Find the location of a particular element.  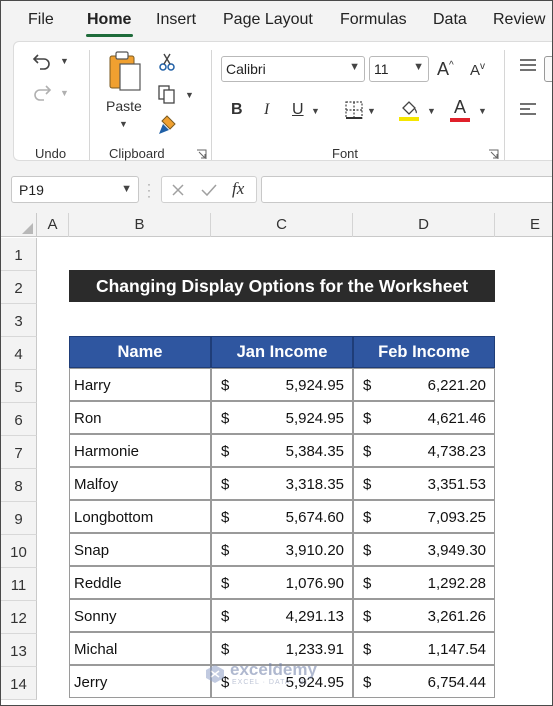

underline-dropdown-icon: ▼ is located at coordinates (315, 111).